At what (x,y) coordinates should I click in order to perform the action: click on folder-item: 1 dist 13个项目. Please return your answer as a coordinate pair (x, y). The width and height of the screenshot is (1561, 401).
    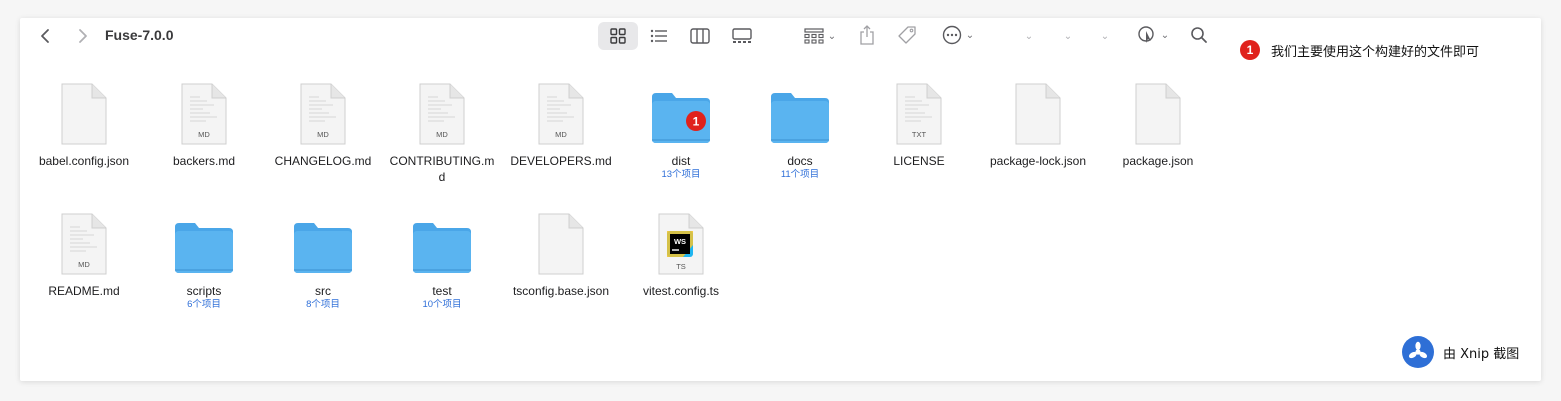
    Looking at the image, I should click on (681, 132).